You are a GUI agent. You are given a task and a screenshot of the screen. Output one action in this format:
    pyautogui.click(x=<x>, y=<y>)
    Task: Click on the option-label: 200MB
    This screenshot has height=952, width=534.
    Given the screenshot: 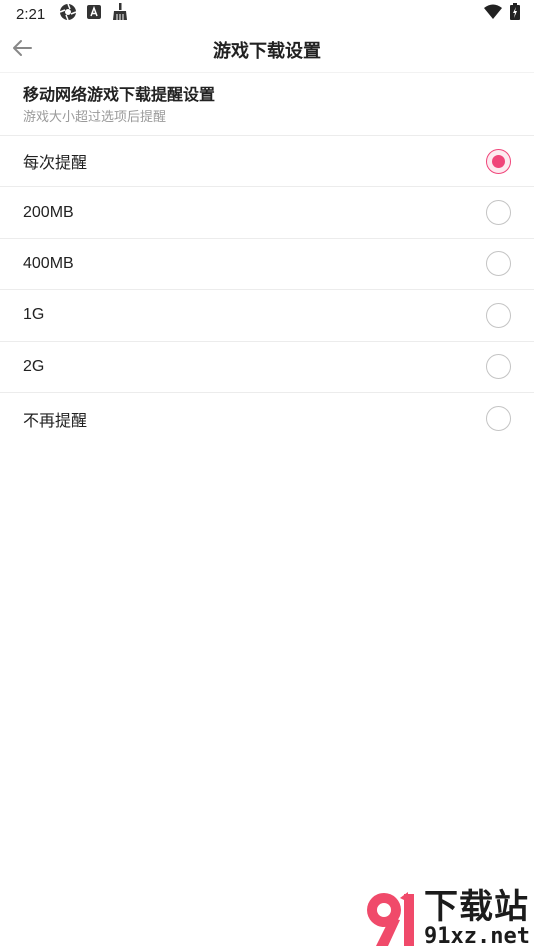 What is the action you would take?
    pyautogui.click(x=48, y=212)
    